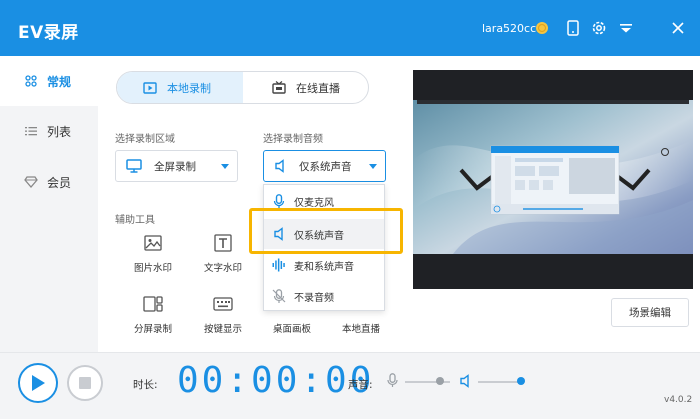 This screenshot has height=419, width=700. What do you see at coordinates (222, 268) in the screenshot?
I see `tool-label: 文字水印` at bounding box center [222, 268].